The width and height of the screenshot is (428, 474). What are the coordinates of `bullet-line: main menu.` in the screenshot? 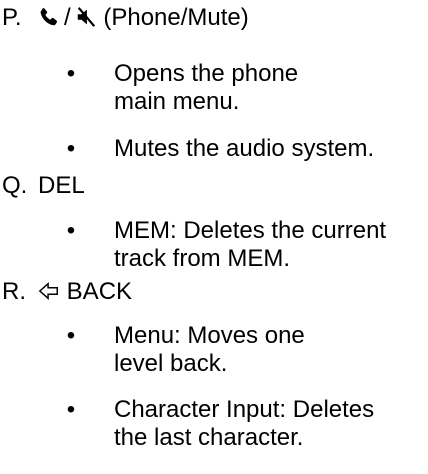 It's located at (177, 101).